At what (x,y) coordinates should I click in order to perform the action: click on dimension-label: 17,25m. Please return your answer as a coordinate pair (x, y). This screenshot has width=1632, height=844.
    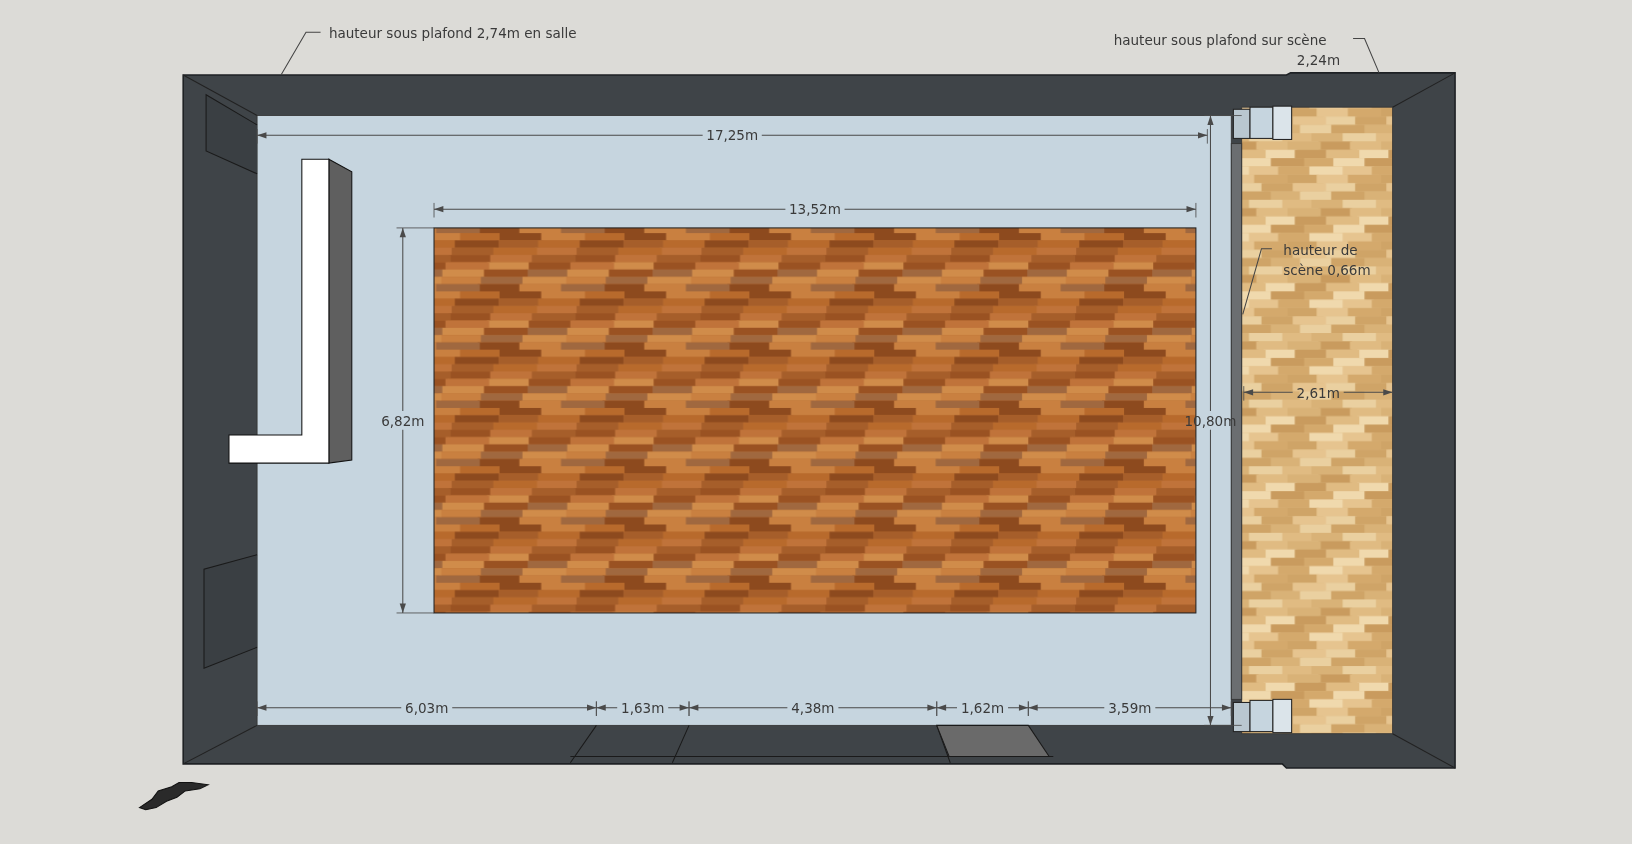
    Looking at the image, I should click on (732, 135).